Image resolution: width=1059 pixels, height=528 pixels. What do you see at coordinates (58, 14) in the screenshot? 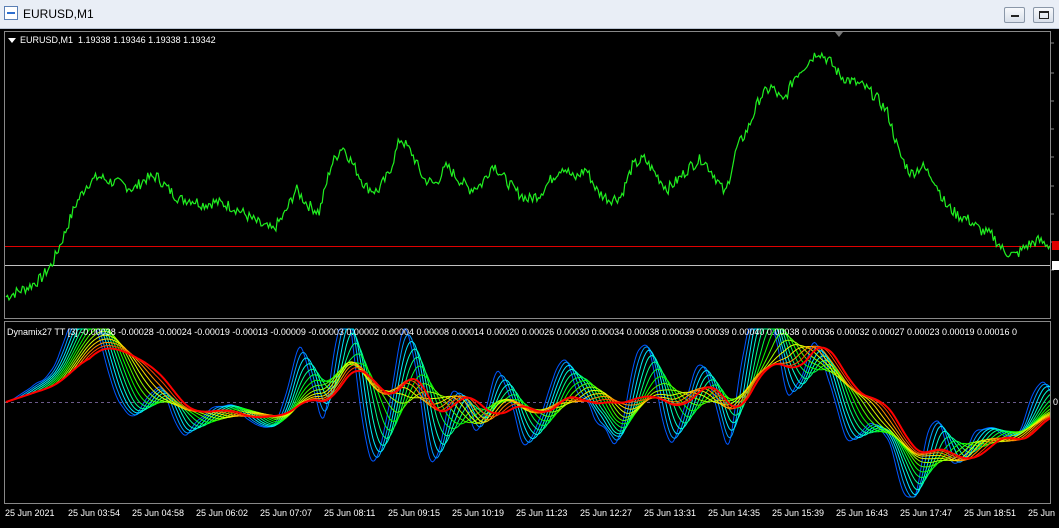
I see `window-title: EURUSD,M1` at bounding box center [58, 14].